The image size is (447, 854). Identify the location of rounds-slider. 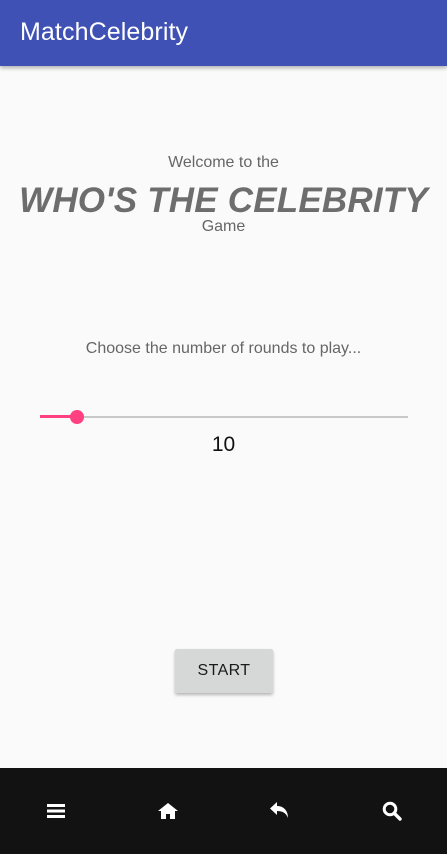
(224, 417).